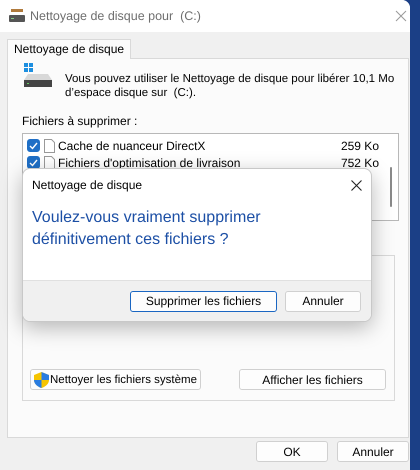  What do you see at coordinates (150, 163) in the screenshot?
I see `file-name: Fichiers d'optimisation de livraison` at bounding box center [150, 163].